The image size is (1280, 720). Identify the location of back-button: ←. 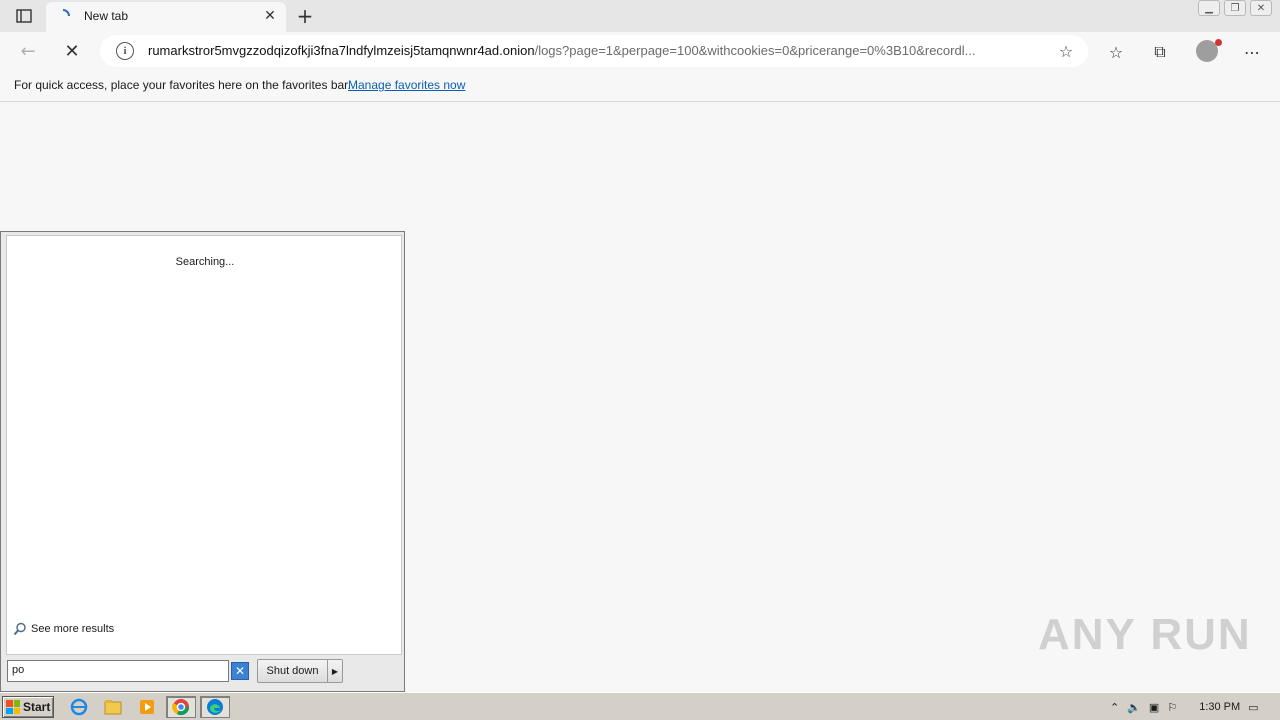
(28, 51).